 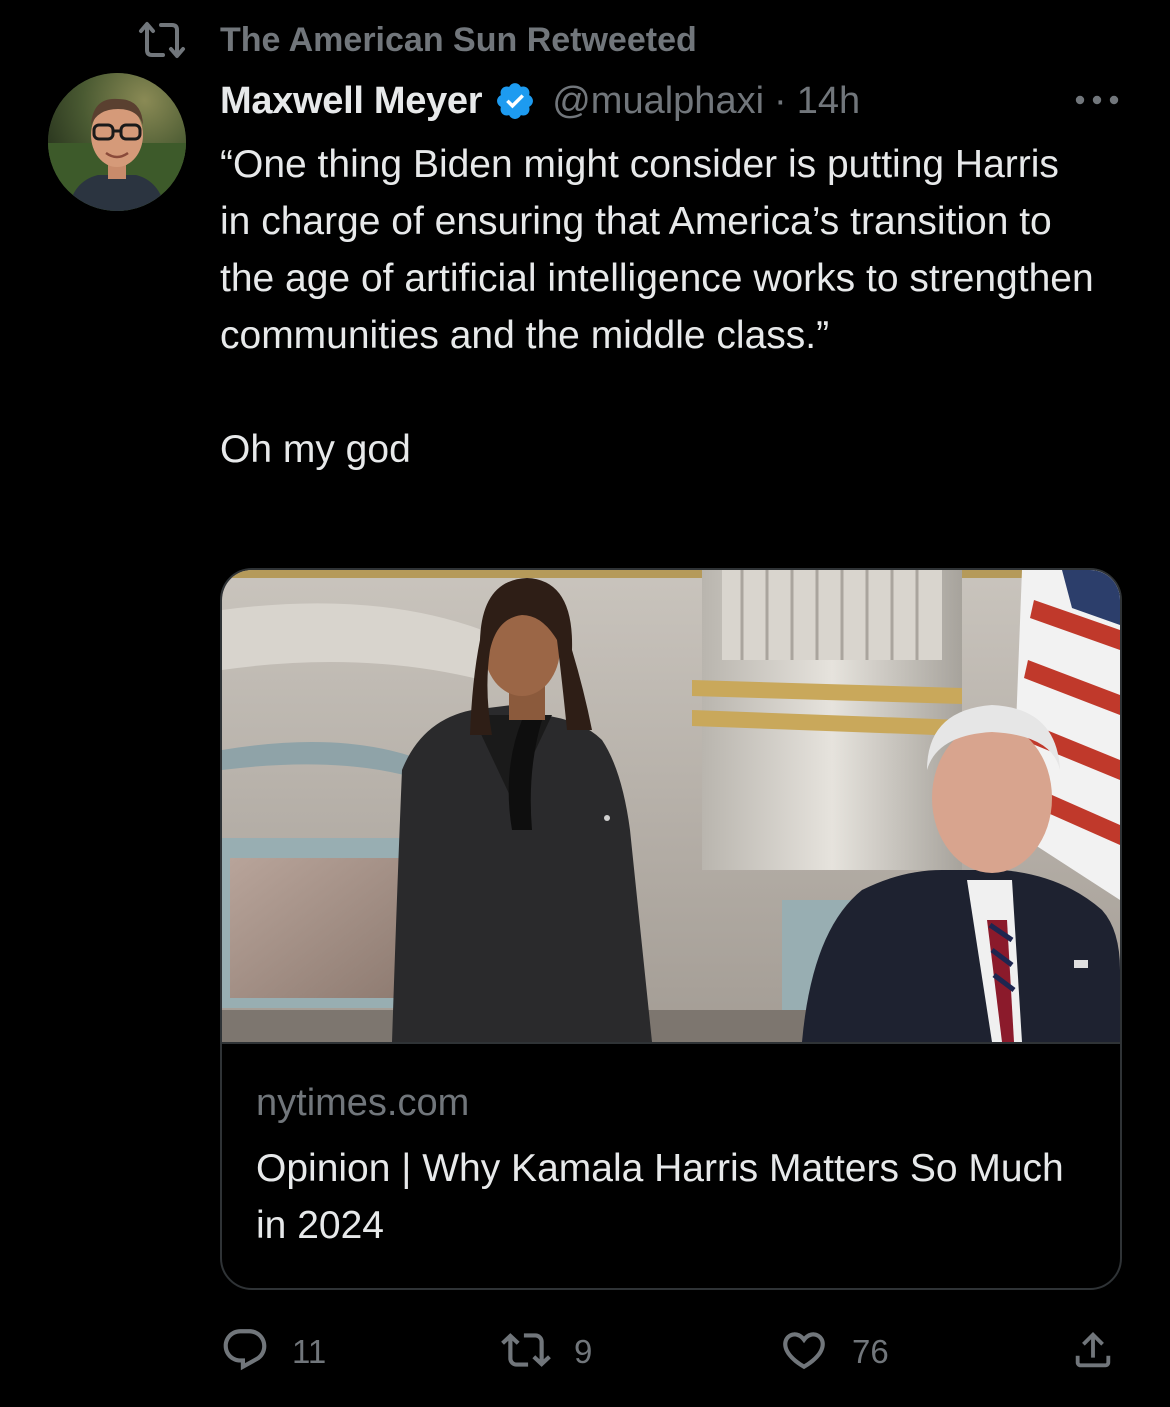 I want to click on retweet-label: The American Sun Retweeted, so click(x=458, y=40).